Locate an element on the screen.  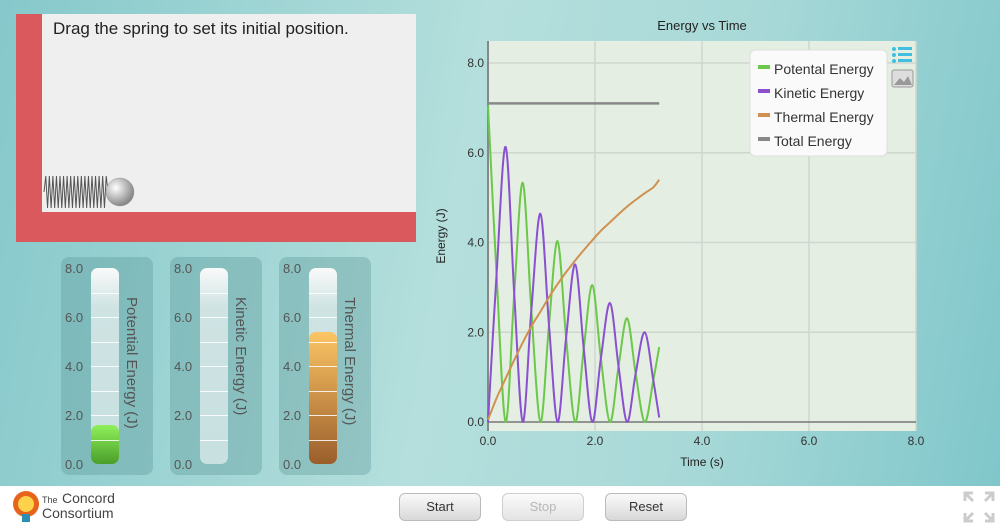
concord-logo: The Concord Consortium is located at coordinates (70, 507).